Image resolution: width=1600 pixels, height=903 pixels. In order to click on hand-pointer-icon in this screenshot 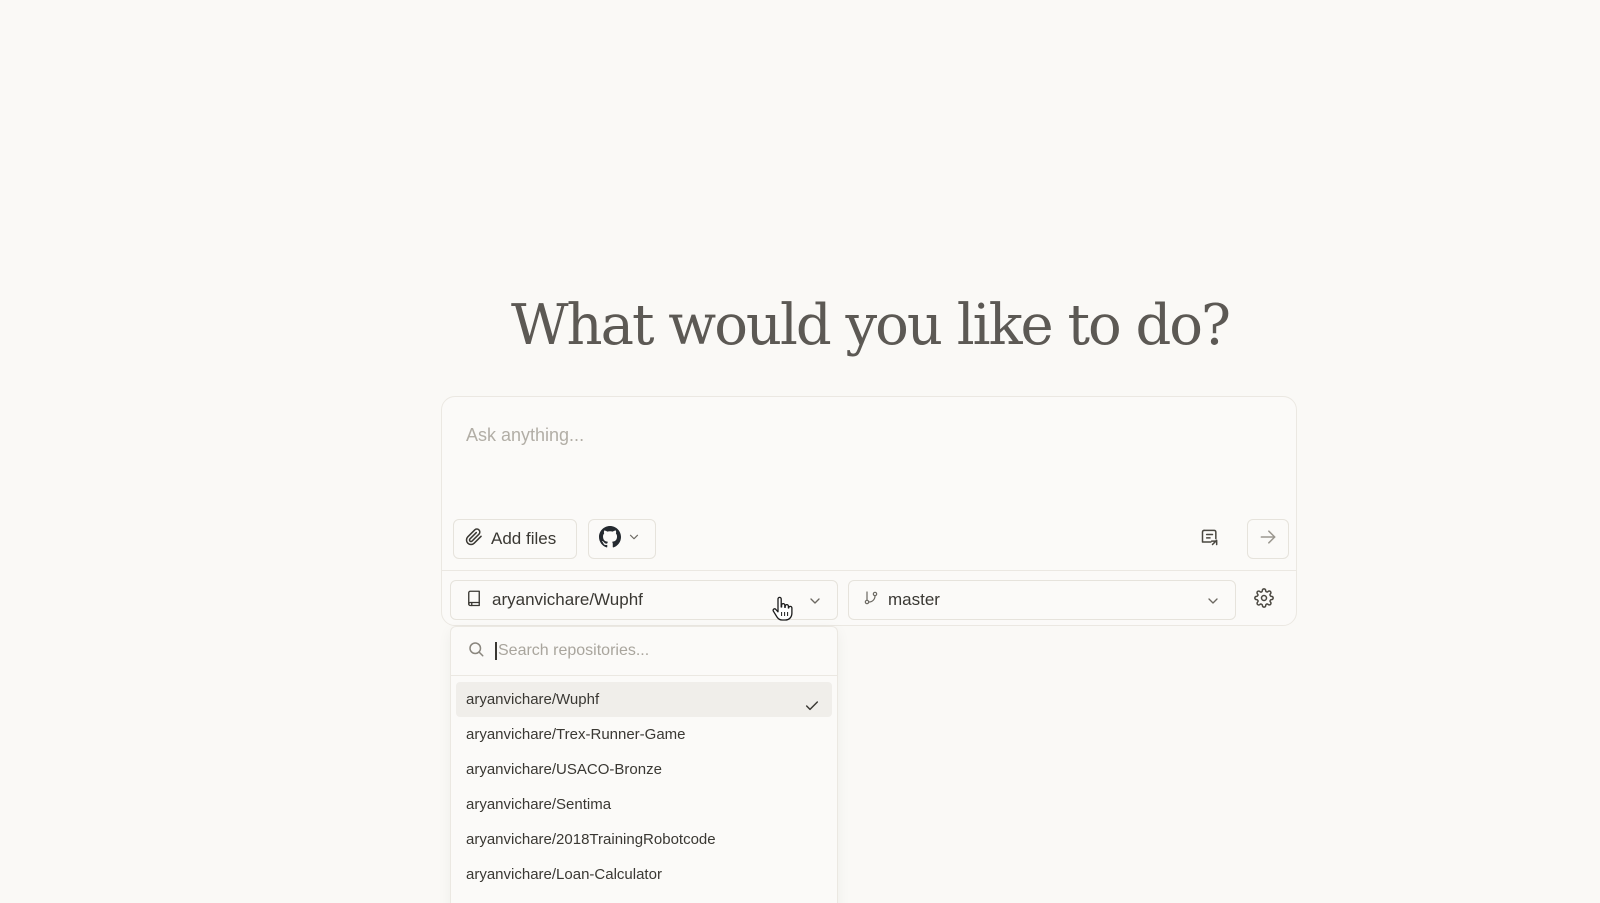, I will do `click(782, 611)`.